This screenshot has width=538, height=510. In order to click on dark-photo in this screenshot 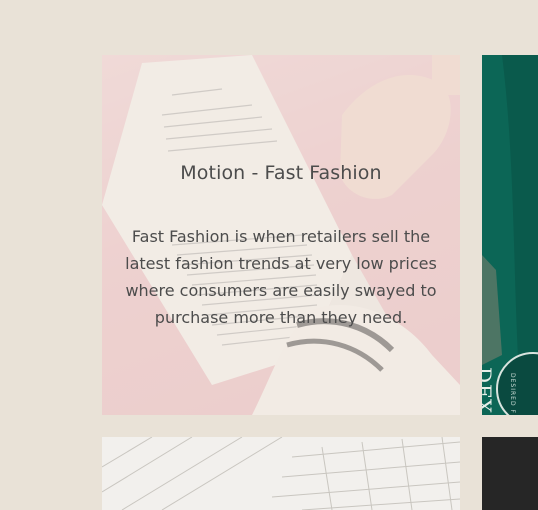, I will do `click(510, 473)`.